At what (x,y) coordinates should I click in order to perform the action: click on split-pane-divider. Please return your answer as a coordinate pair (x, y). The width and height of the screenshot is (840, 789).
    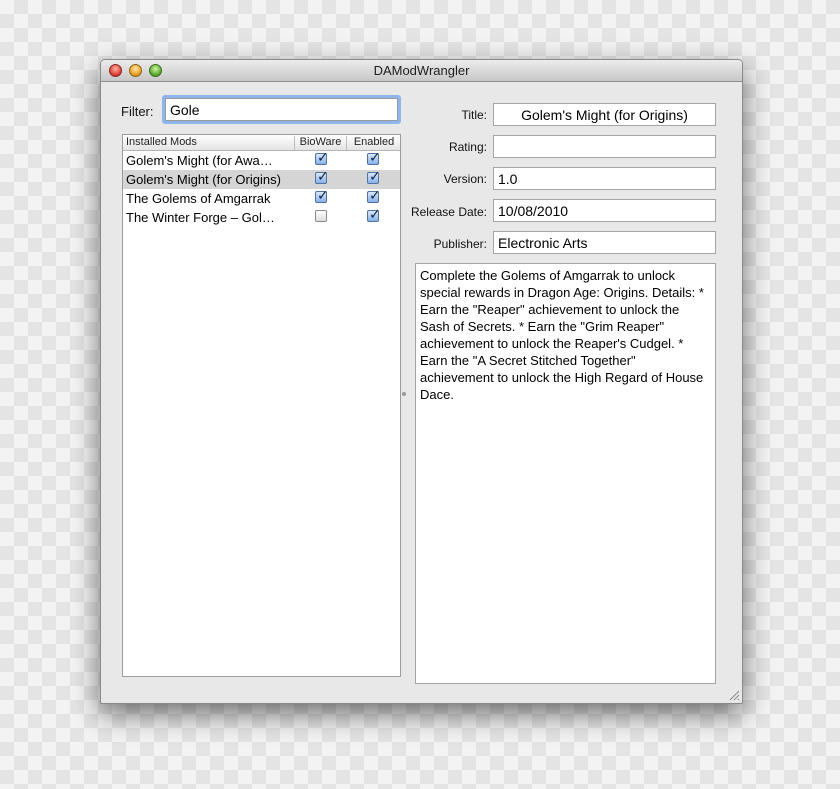
    Looking at the image, I should click on (404, 394).